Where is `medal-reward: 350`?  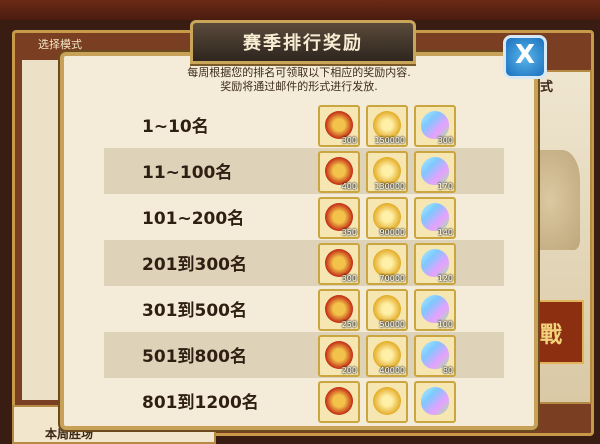 medal-reward: 350 is located at coordinates (339, 218).